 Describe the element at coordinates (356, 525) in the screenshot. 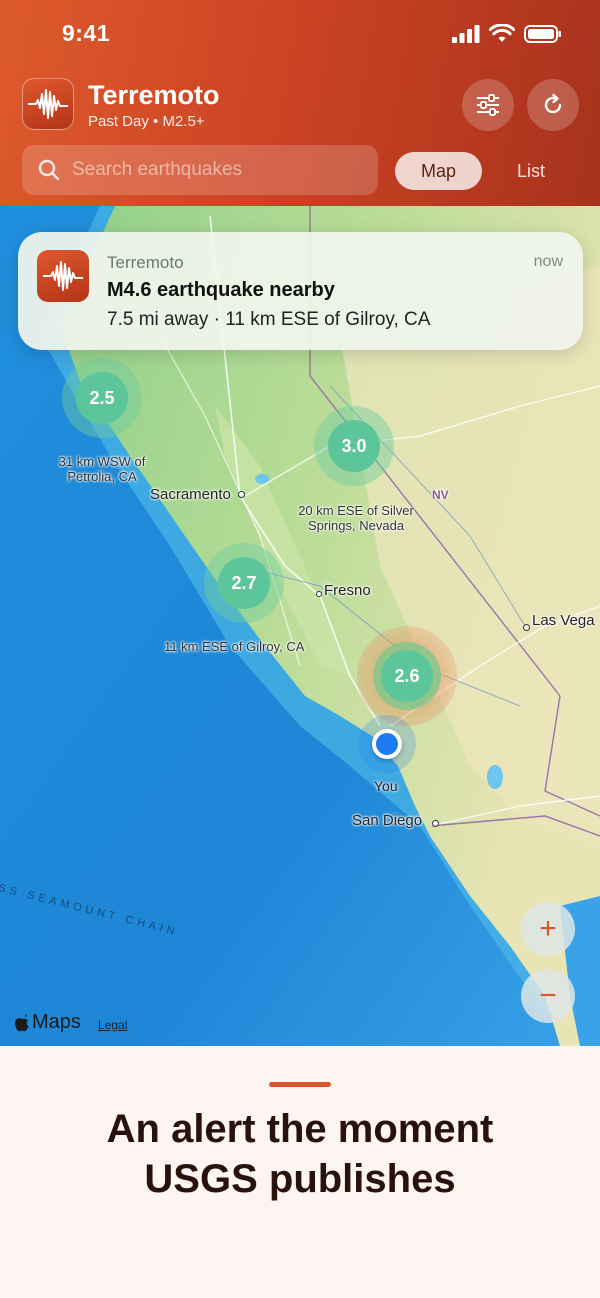

I see `cluster-label-line: Springs, Nevada` at that location.